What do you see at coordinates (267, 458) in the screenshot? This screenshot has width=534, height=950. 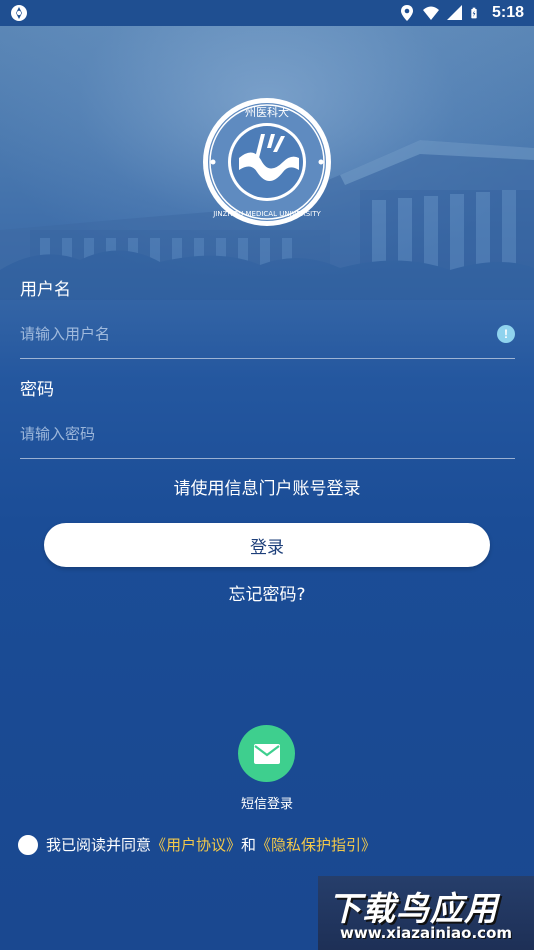 I see `password-underline` at bounding box center [267, 458].